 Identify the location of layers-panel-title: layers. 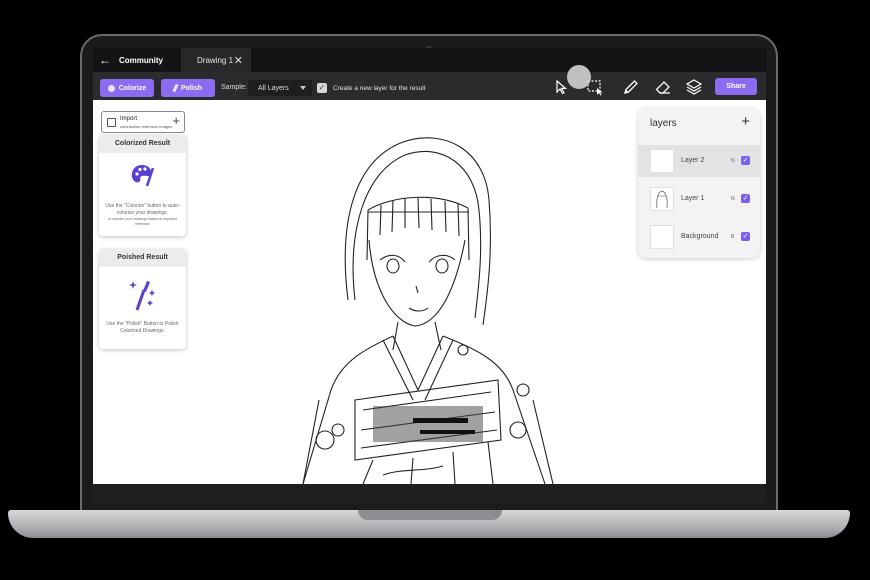
(663, 123).